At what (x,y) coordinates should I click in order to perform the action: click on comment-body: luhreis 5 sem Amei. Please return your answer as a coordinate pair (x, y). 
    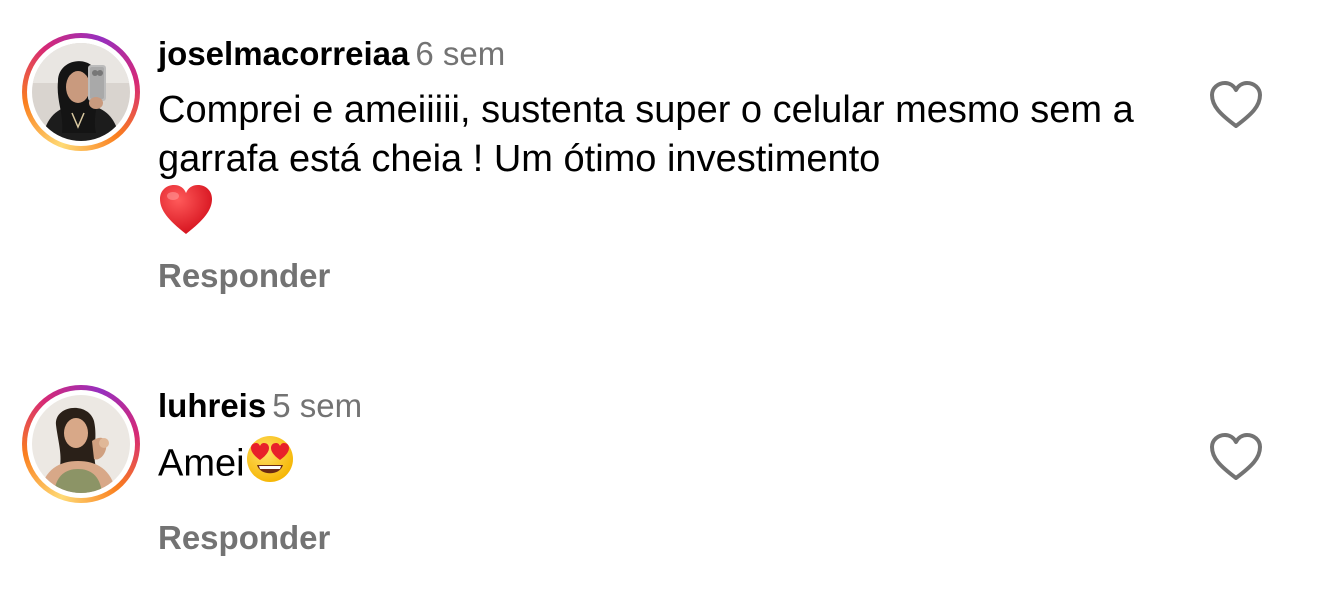
    Looking at the image, I should click on (664, 441).